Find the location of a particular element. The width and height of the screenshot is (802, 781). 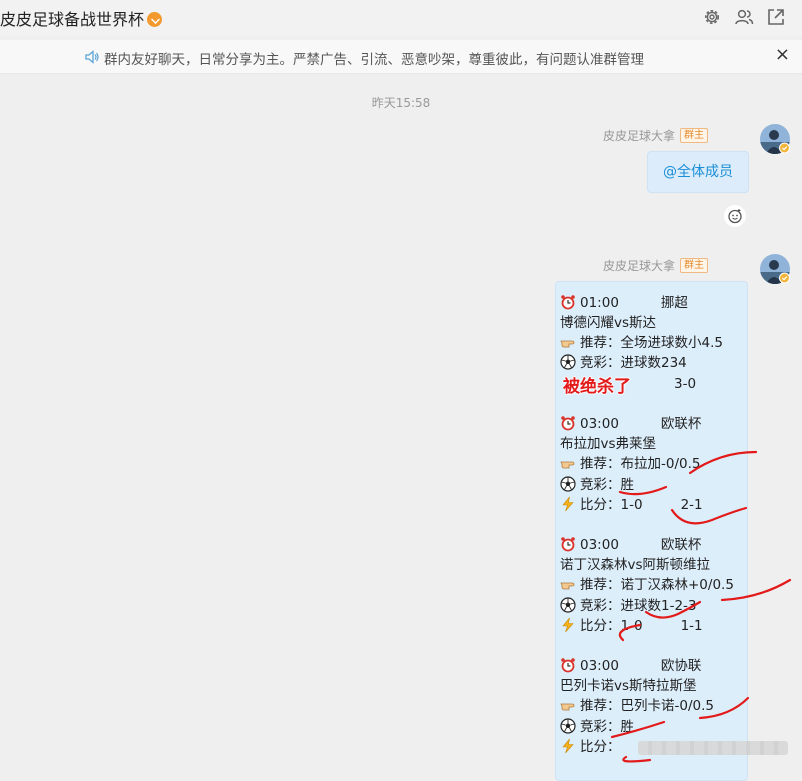

lottery-text: 竞彩：进球数234 is located at coordinates (633, 363).